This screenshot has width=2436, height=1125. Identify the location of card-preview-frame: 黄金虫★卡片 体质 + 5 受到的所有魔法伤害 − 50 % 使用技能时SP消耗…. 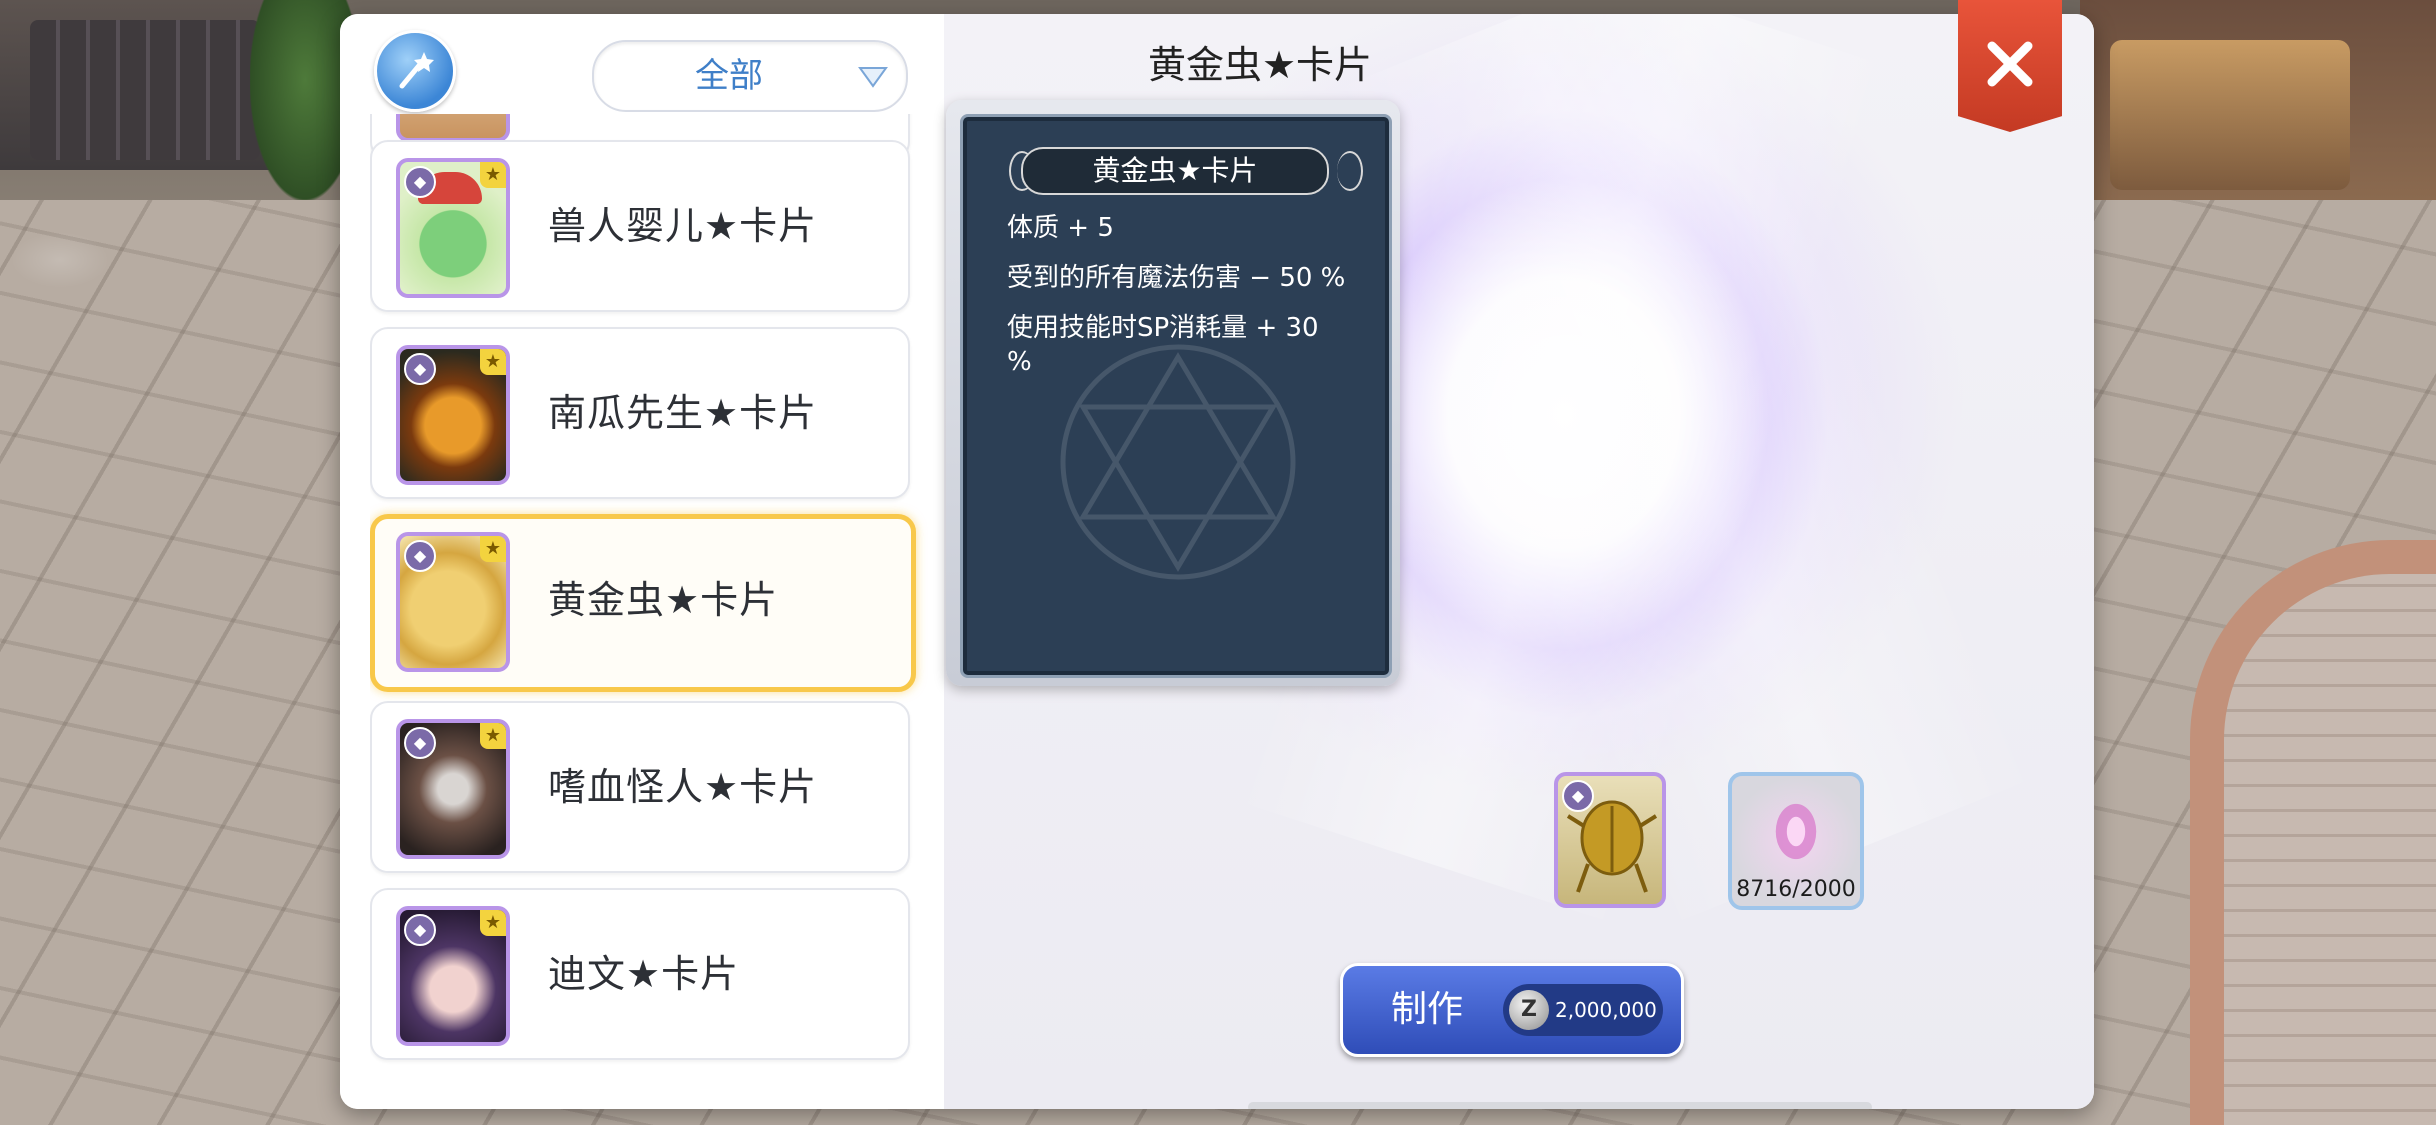
(1173, 393).